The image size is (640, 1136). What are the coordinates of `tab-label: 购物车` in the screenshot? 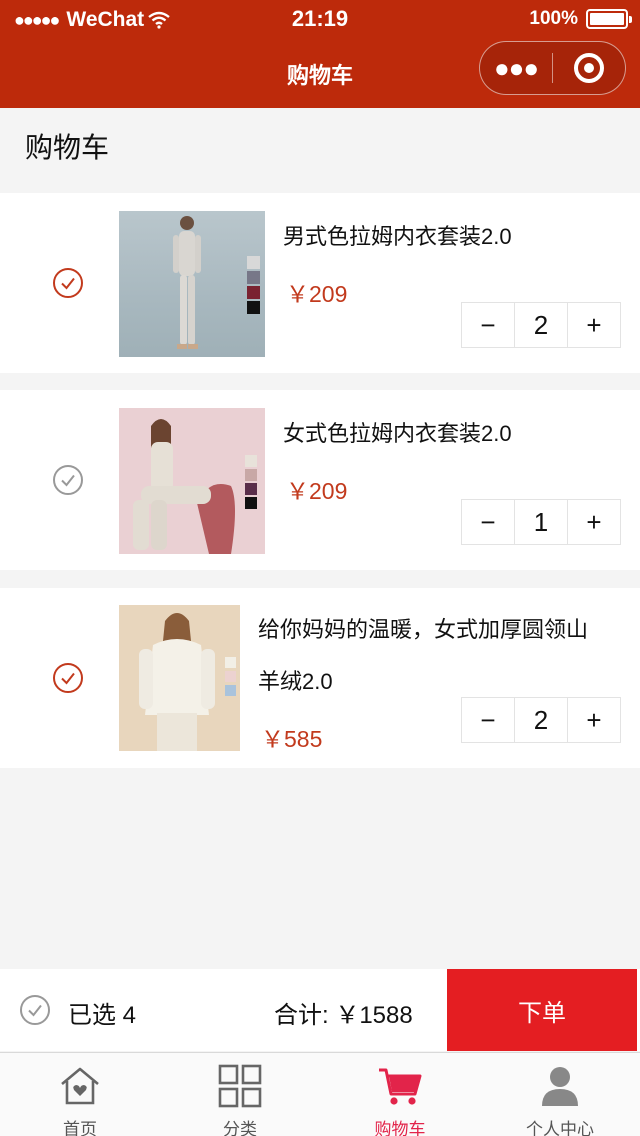 It's located at (400, 1128).